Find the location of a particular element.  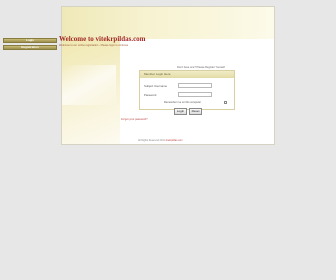

sidebar is located at coordinates (91, 91).